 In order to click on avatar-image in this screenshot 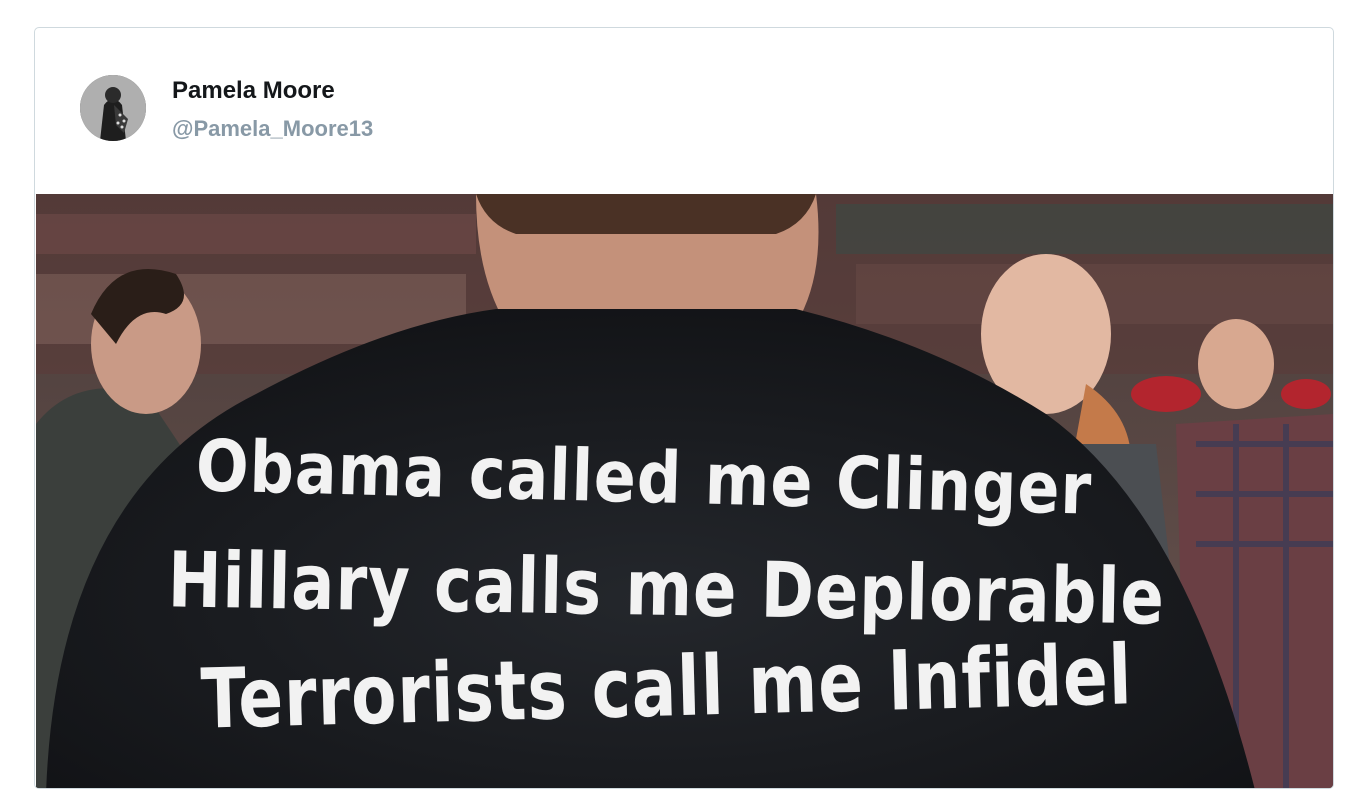, I will do `click(113, 108)`.